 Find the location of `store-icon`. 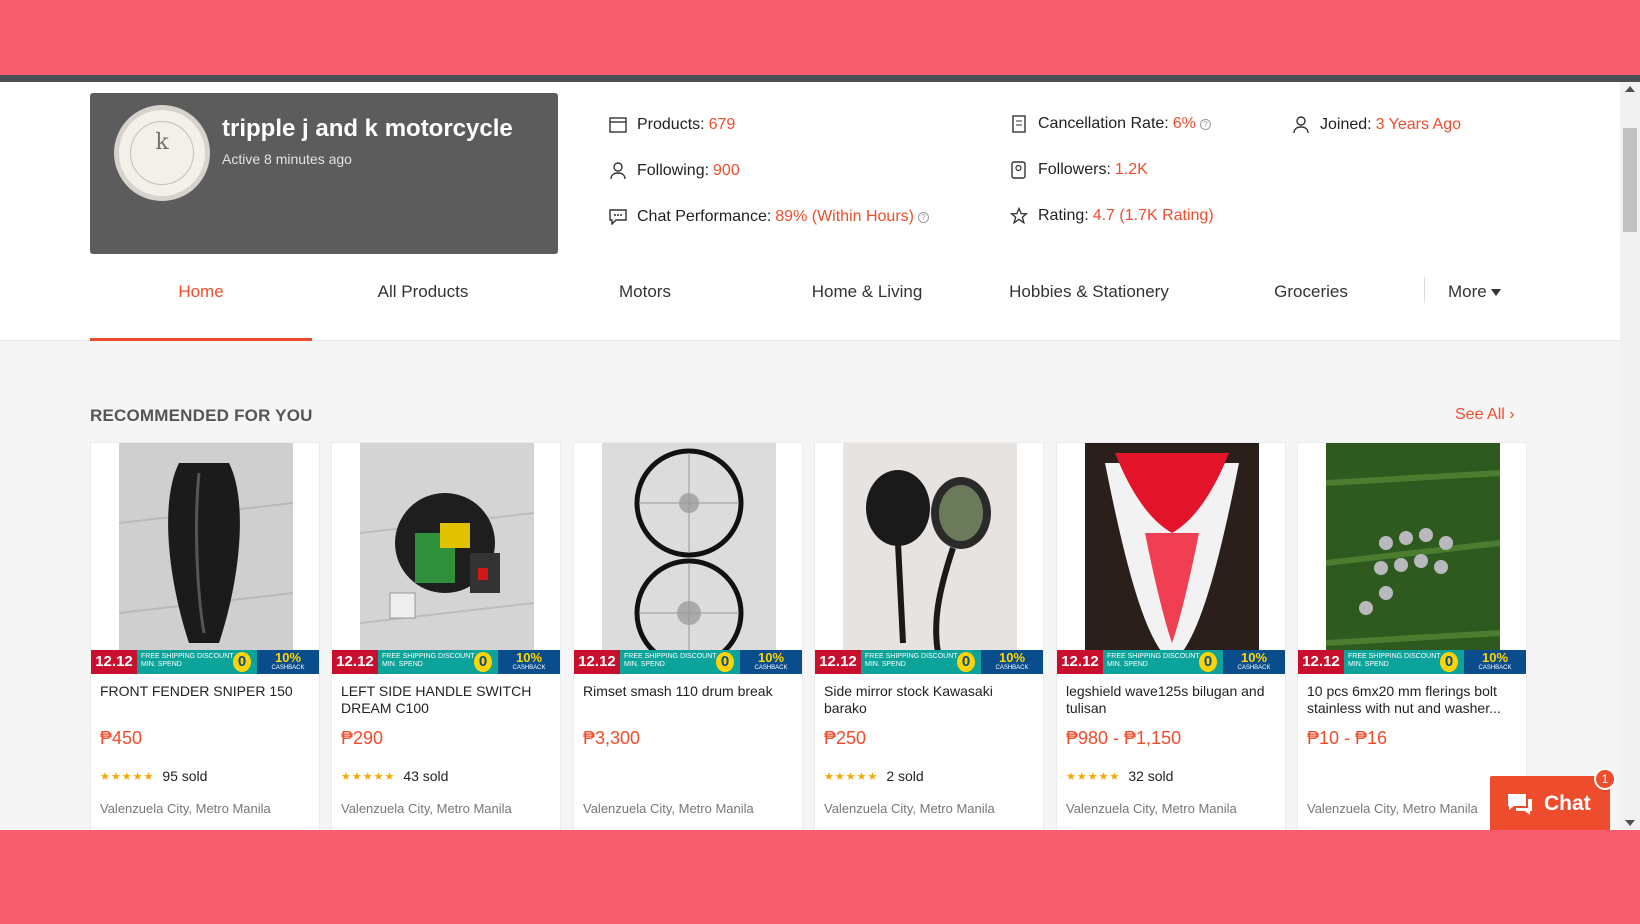

store-icon is located at coordinates (618, 125).